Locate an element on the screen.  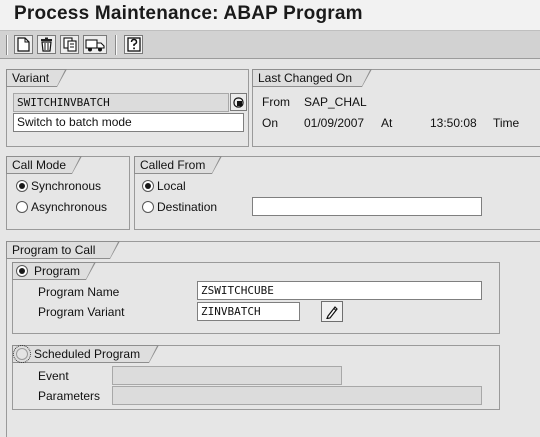
program-variant-field: ZINVBATCH is located at coordinates (248, 311).